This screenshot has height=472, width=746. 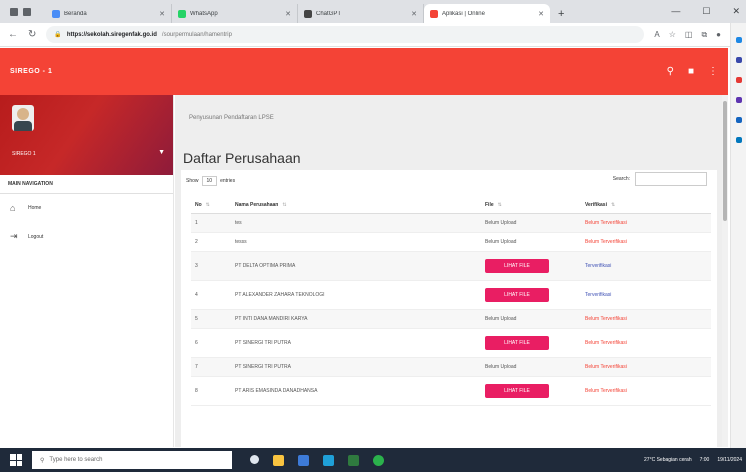 What do you see at coordinates (328, 460) in the screenshot?
I see `edge-icon` at bounding box center [328, 460].